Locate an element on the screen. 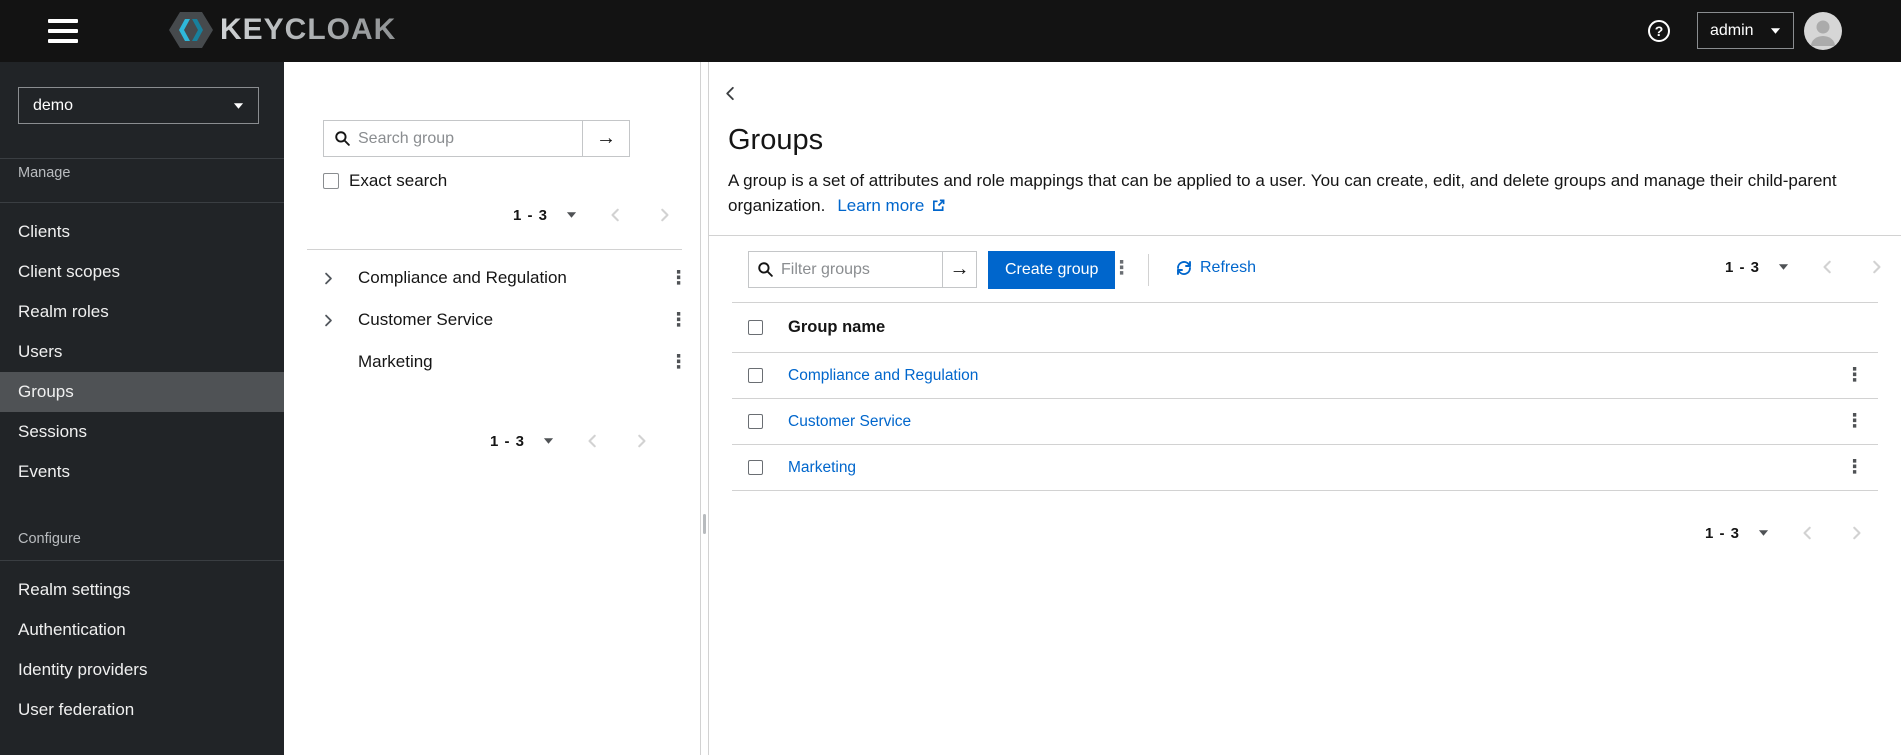 Image resolution: width=1901 pixels, height=755 pixels. group-search-control: → is located at coordinates (476, 138).